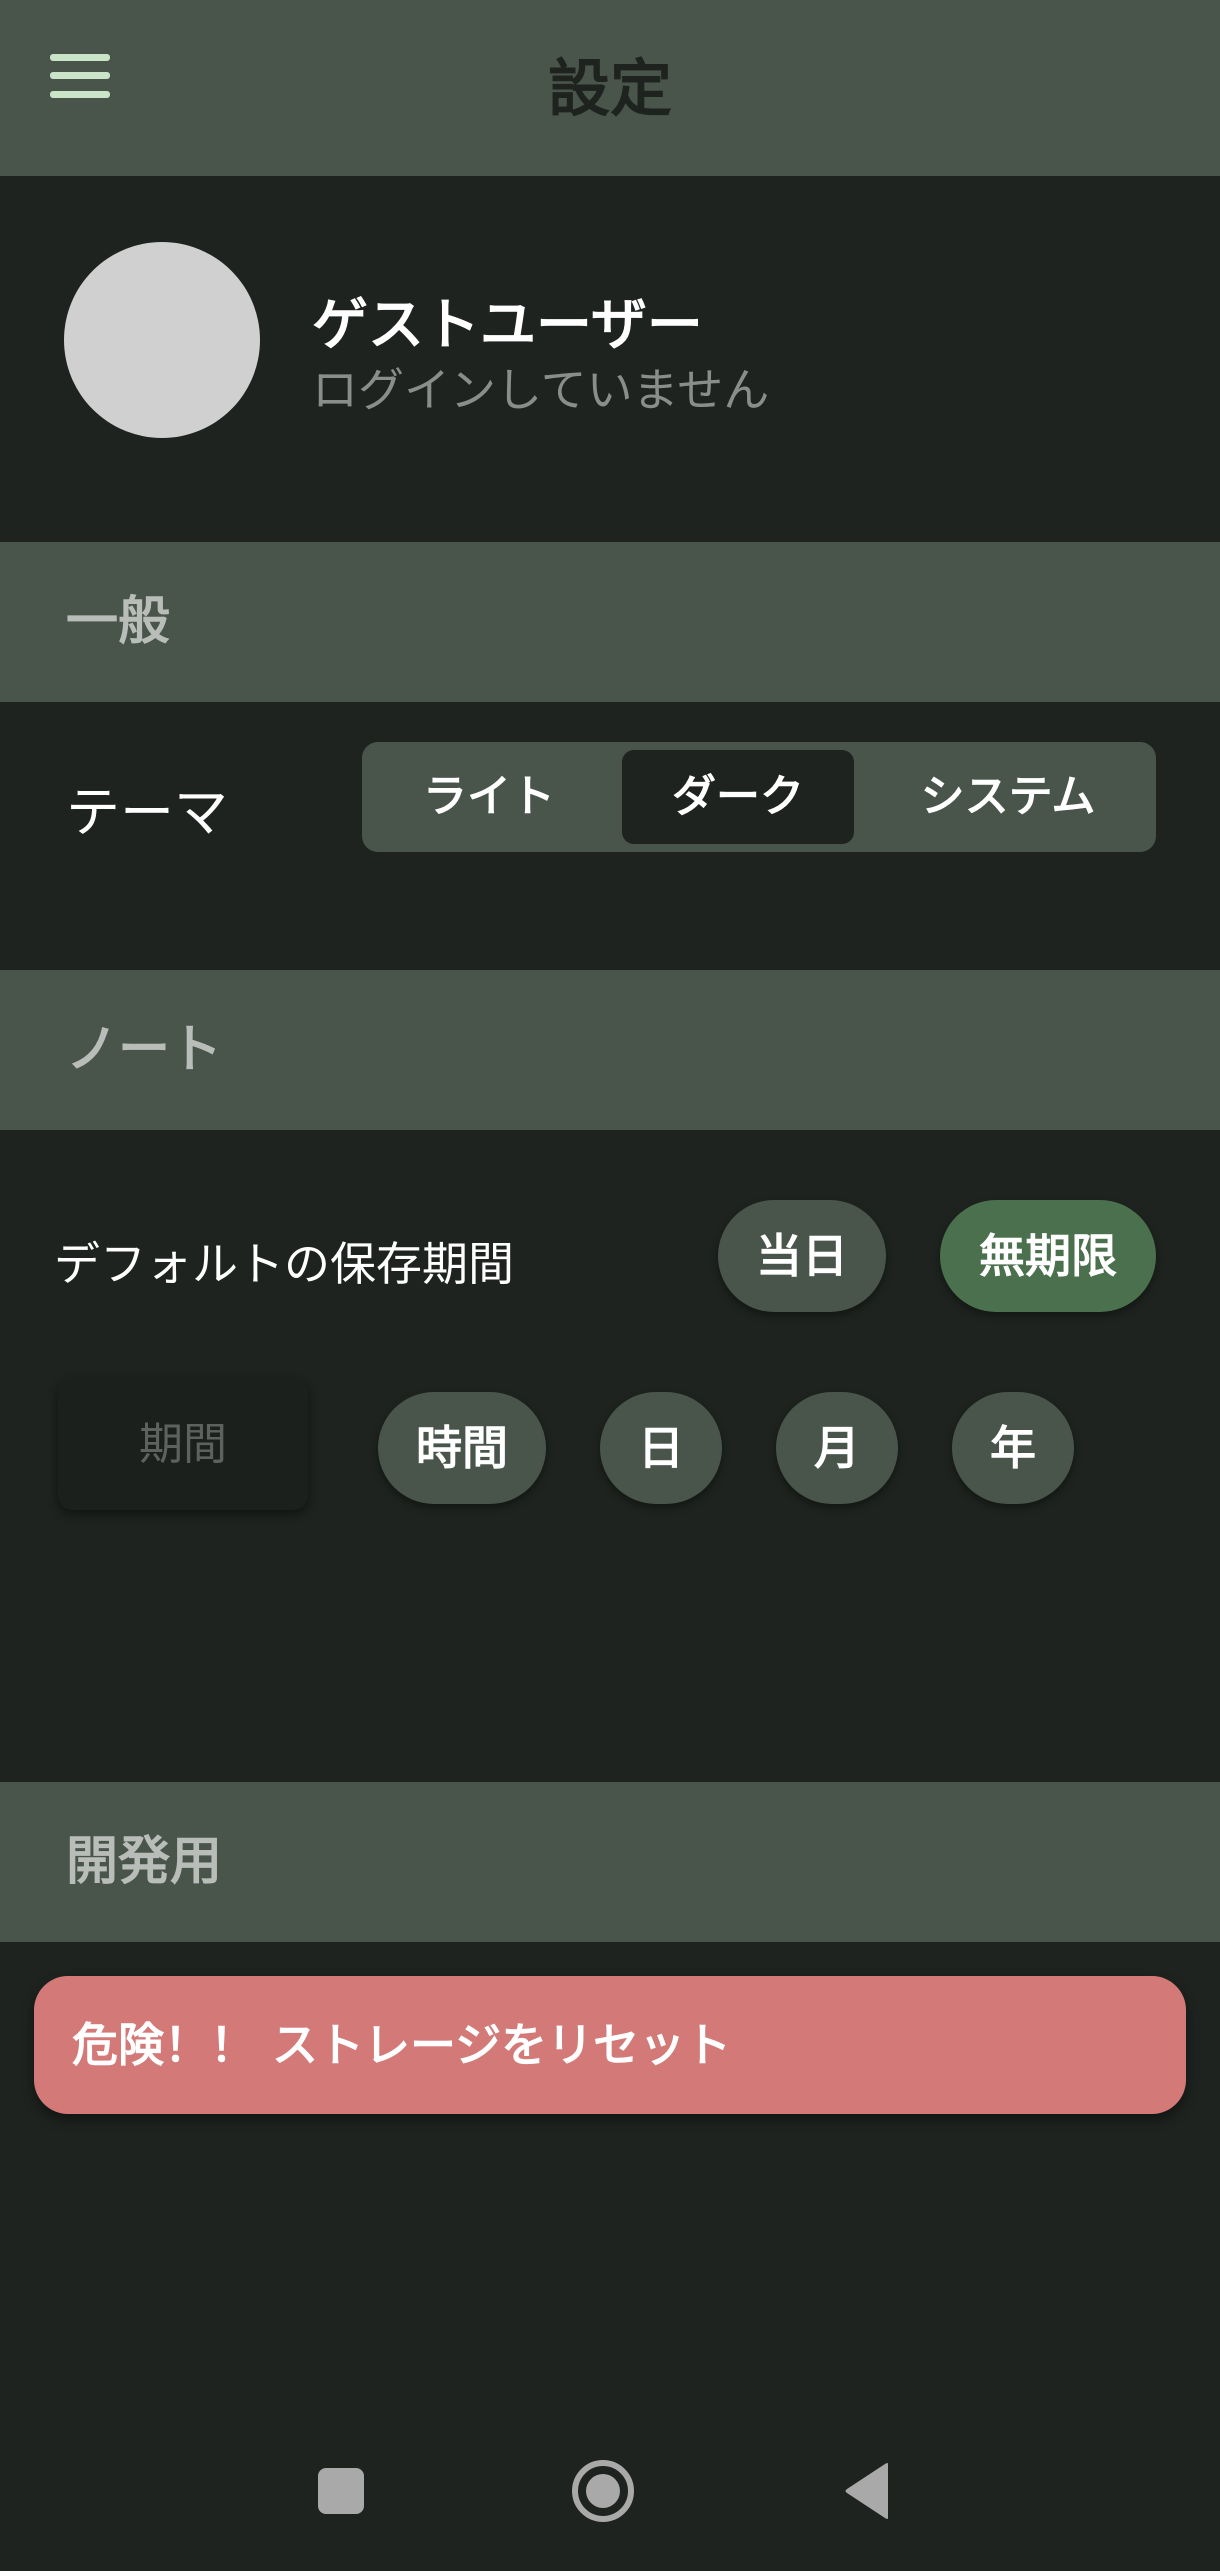  Describe the element at coordinates (147, 812) in the screenshot. I see `theme-label: テーマ` at that location.